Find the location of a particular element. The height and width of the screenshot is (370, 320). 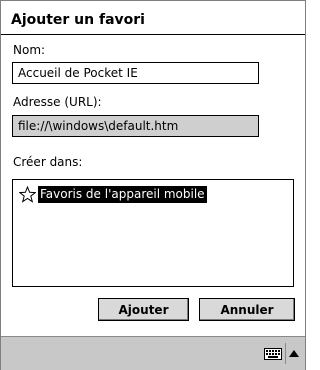

create-in-label: Créer dans: is located at coordinates (48, 162).